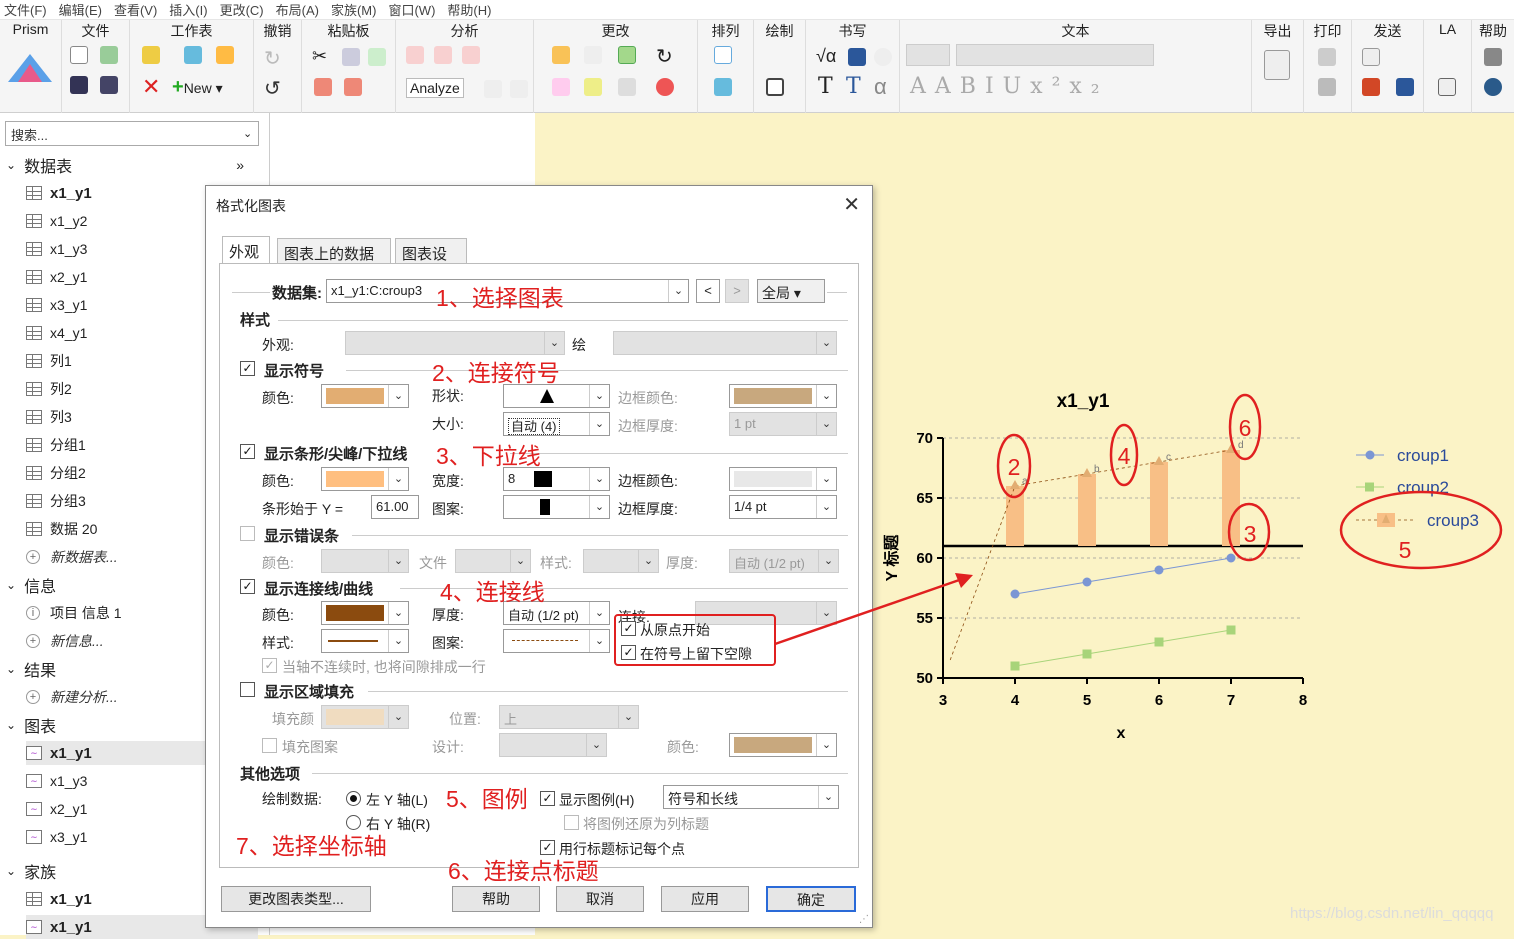 Image resolution: width=1514 pixels, height=939 pixels. I want to click on help-icon, so click(1493, 87).